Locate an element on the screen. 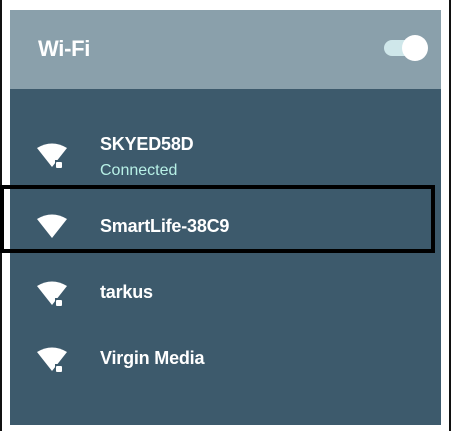 This screenshot has width=457, height=431. network-item-smartlife-38c9: SmartLife-38C9 is located at coordinates (225, 228).